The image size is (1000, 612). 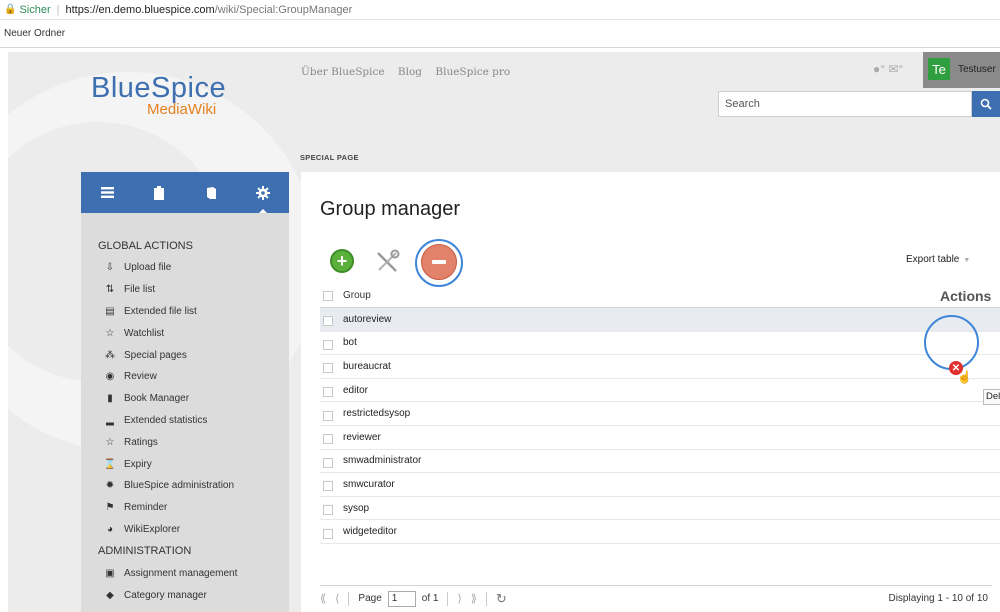 What do you see at coordinates (181, 573) in the screenshot?
I see `sidebar-item-label: Assignment management` at bounding box center [181, 573].